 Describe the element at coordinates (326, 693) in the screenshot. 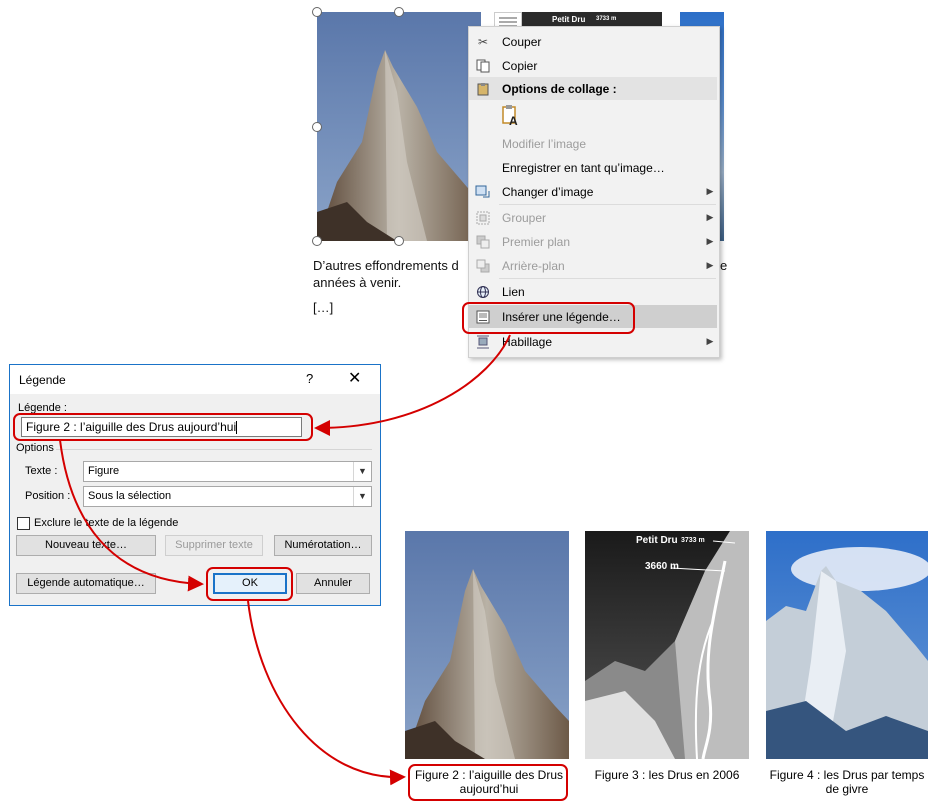

I see `arrow-ok-to-caption` at that location.